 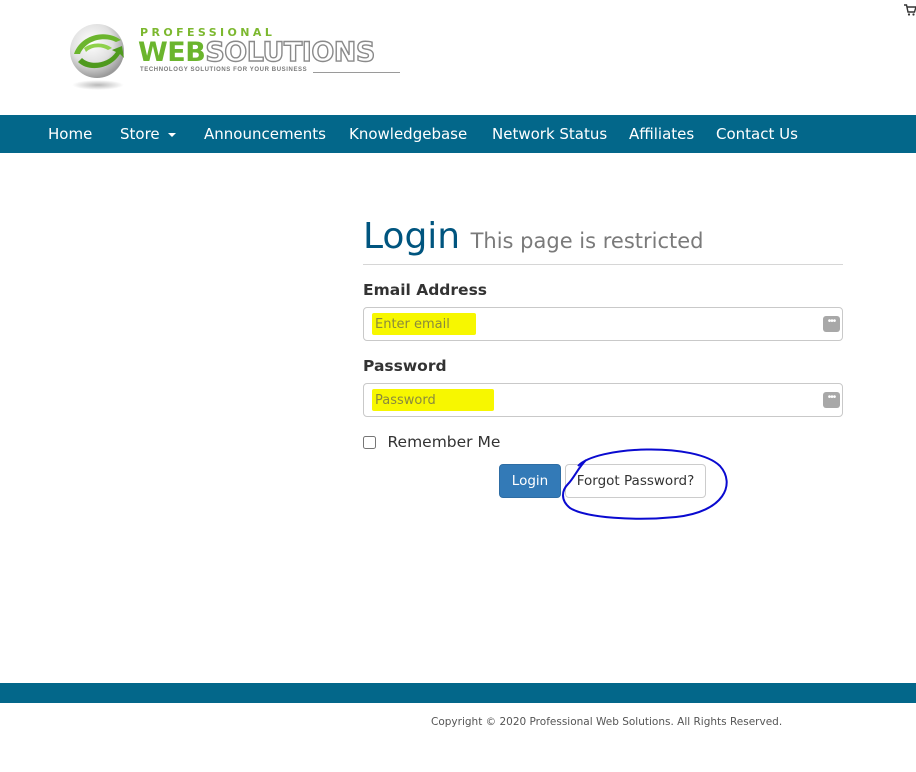 What do you see at coordinates (369, 442) in the screenshot?
I see `remember-me-checkbox` at bounding box center [369, 442].